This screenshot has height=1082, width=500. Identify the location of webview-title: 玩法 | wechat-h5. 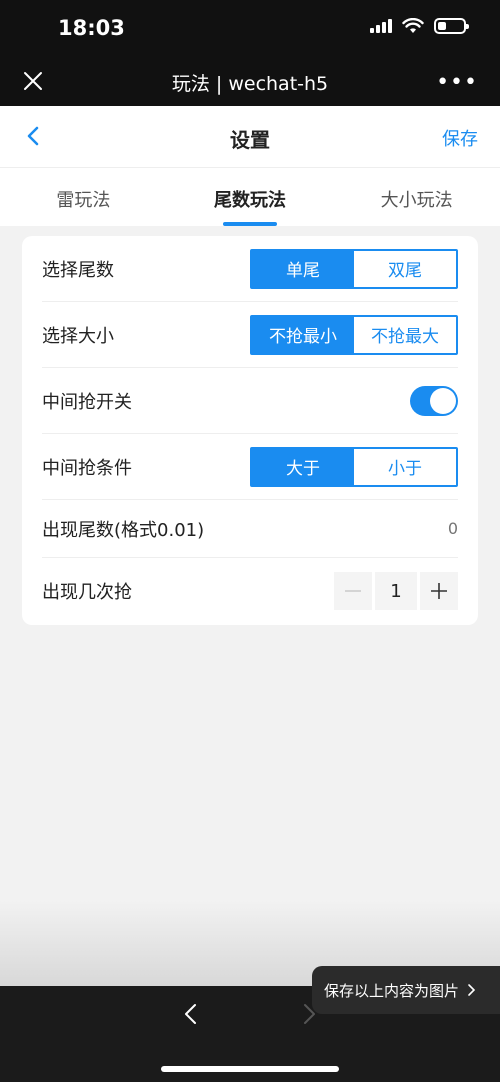
(250, 84).